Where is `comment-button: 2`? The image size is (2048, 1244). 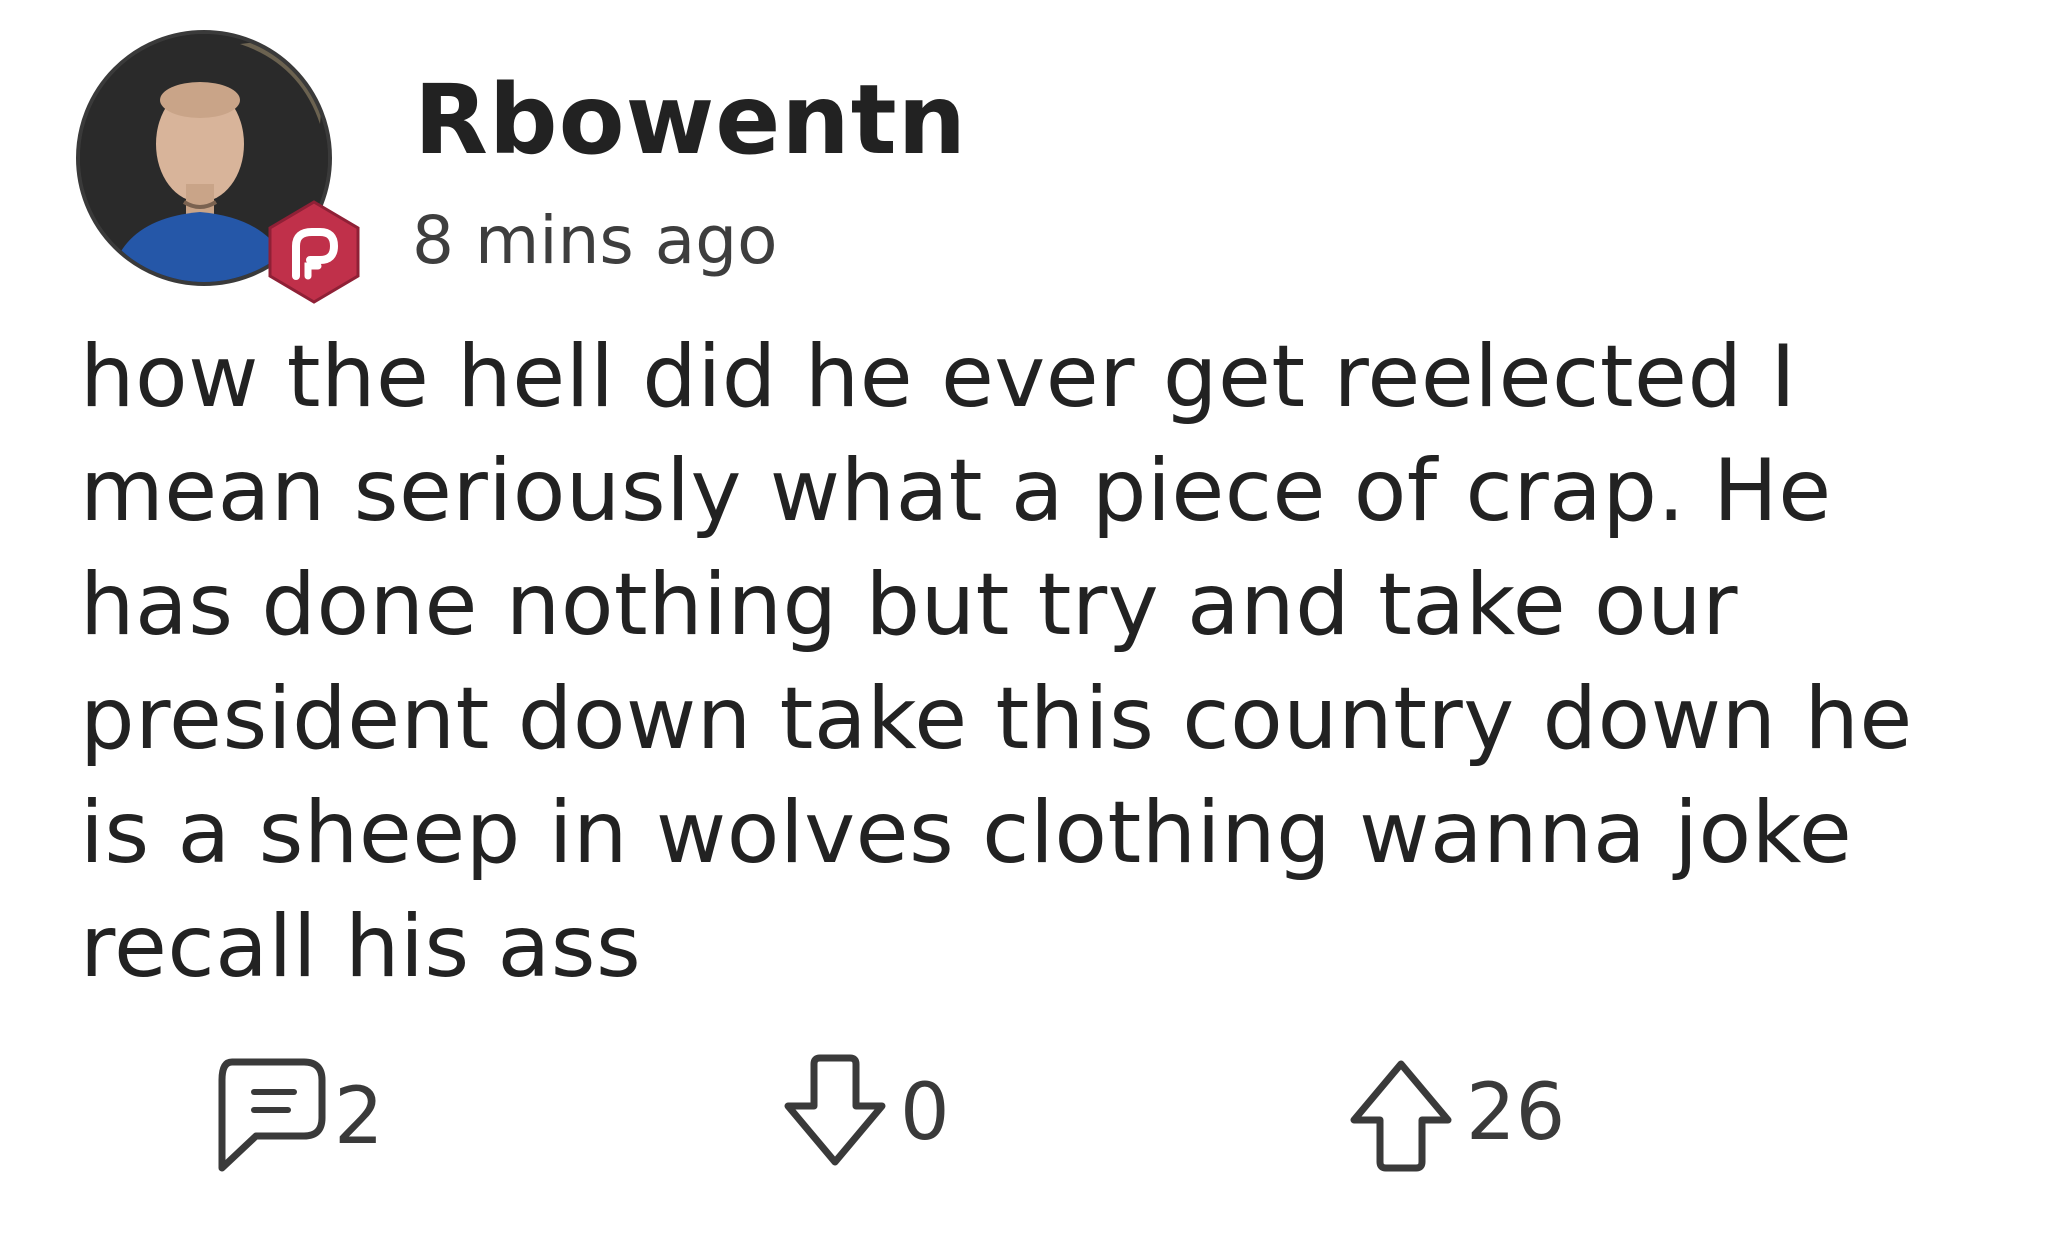
comment-button: 2 is located at coordinates (294, 1117).